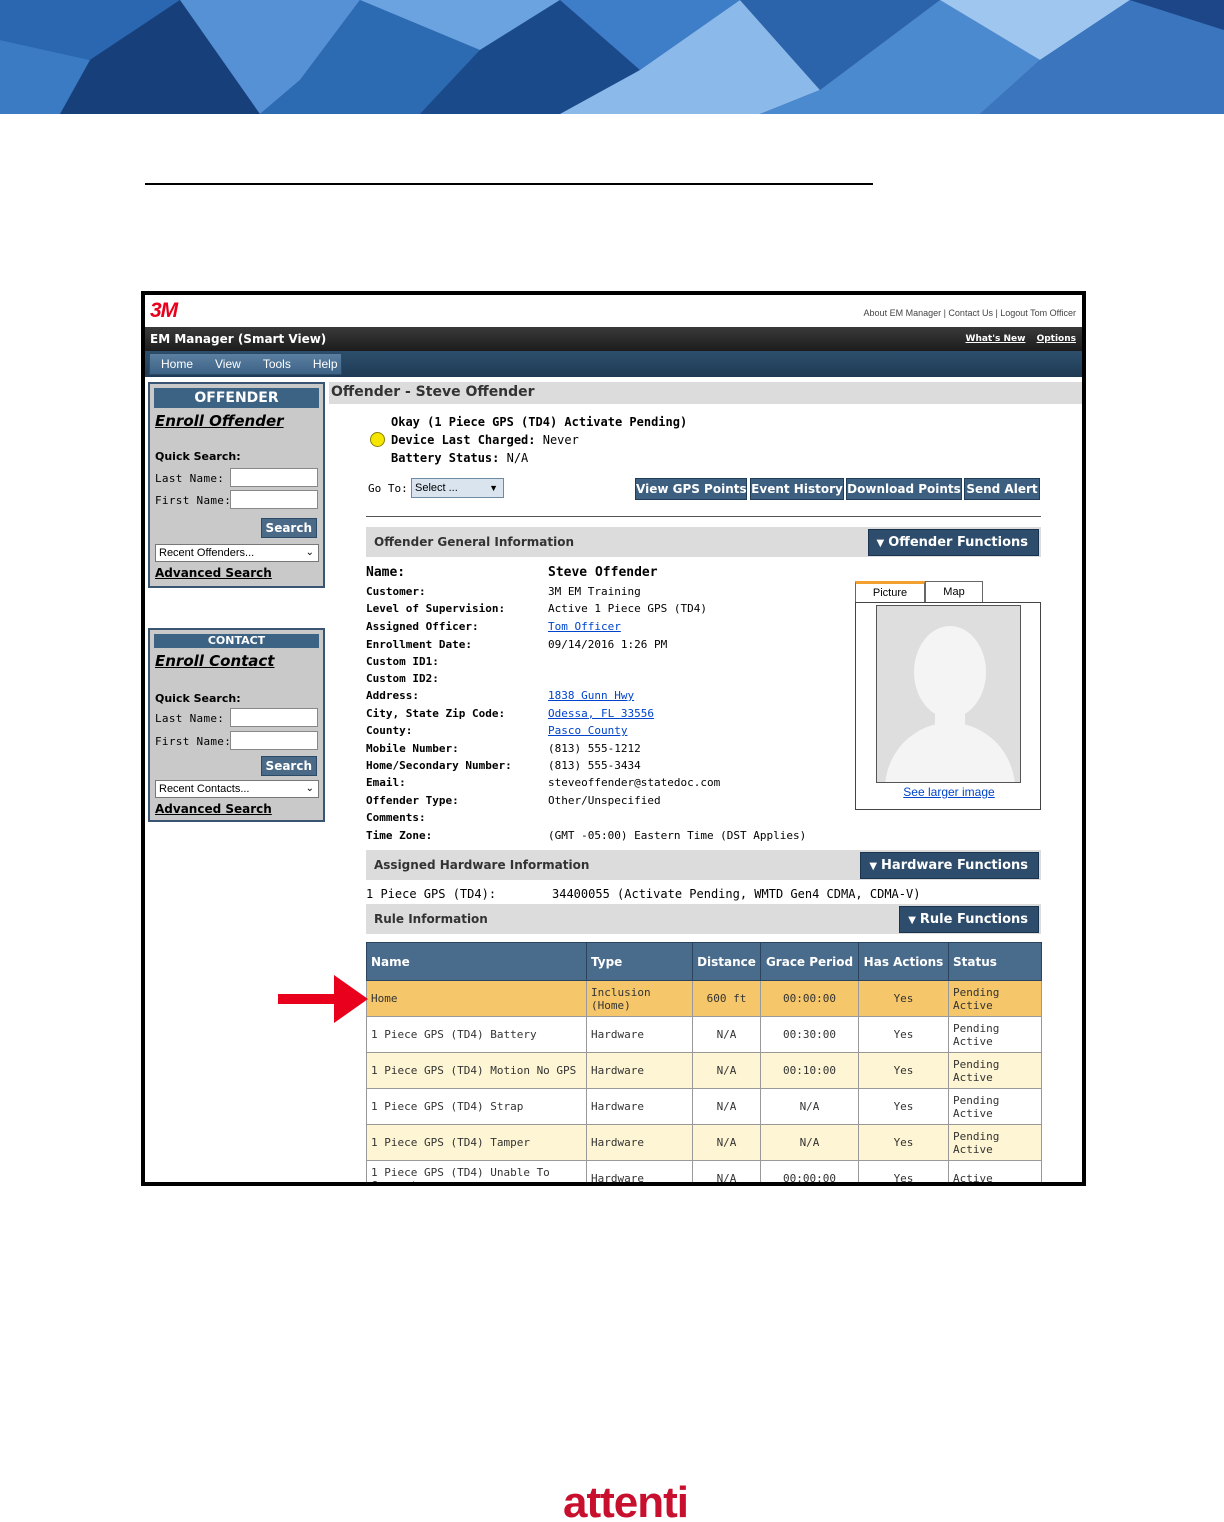 Image resolution: width=1224 pixels, height=1522 pixels. I want to click on rule-status: Pending Active, so click(995, 1070).